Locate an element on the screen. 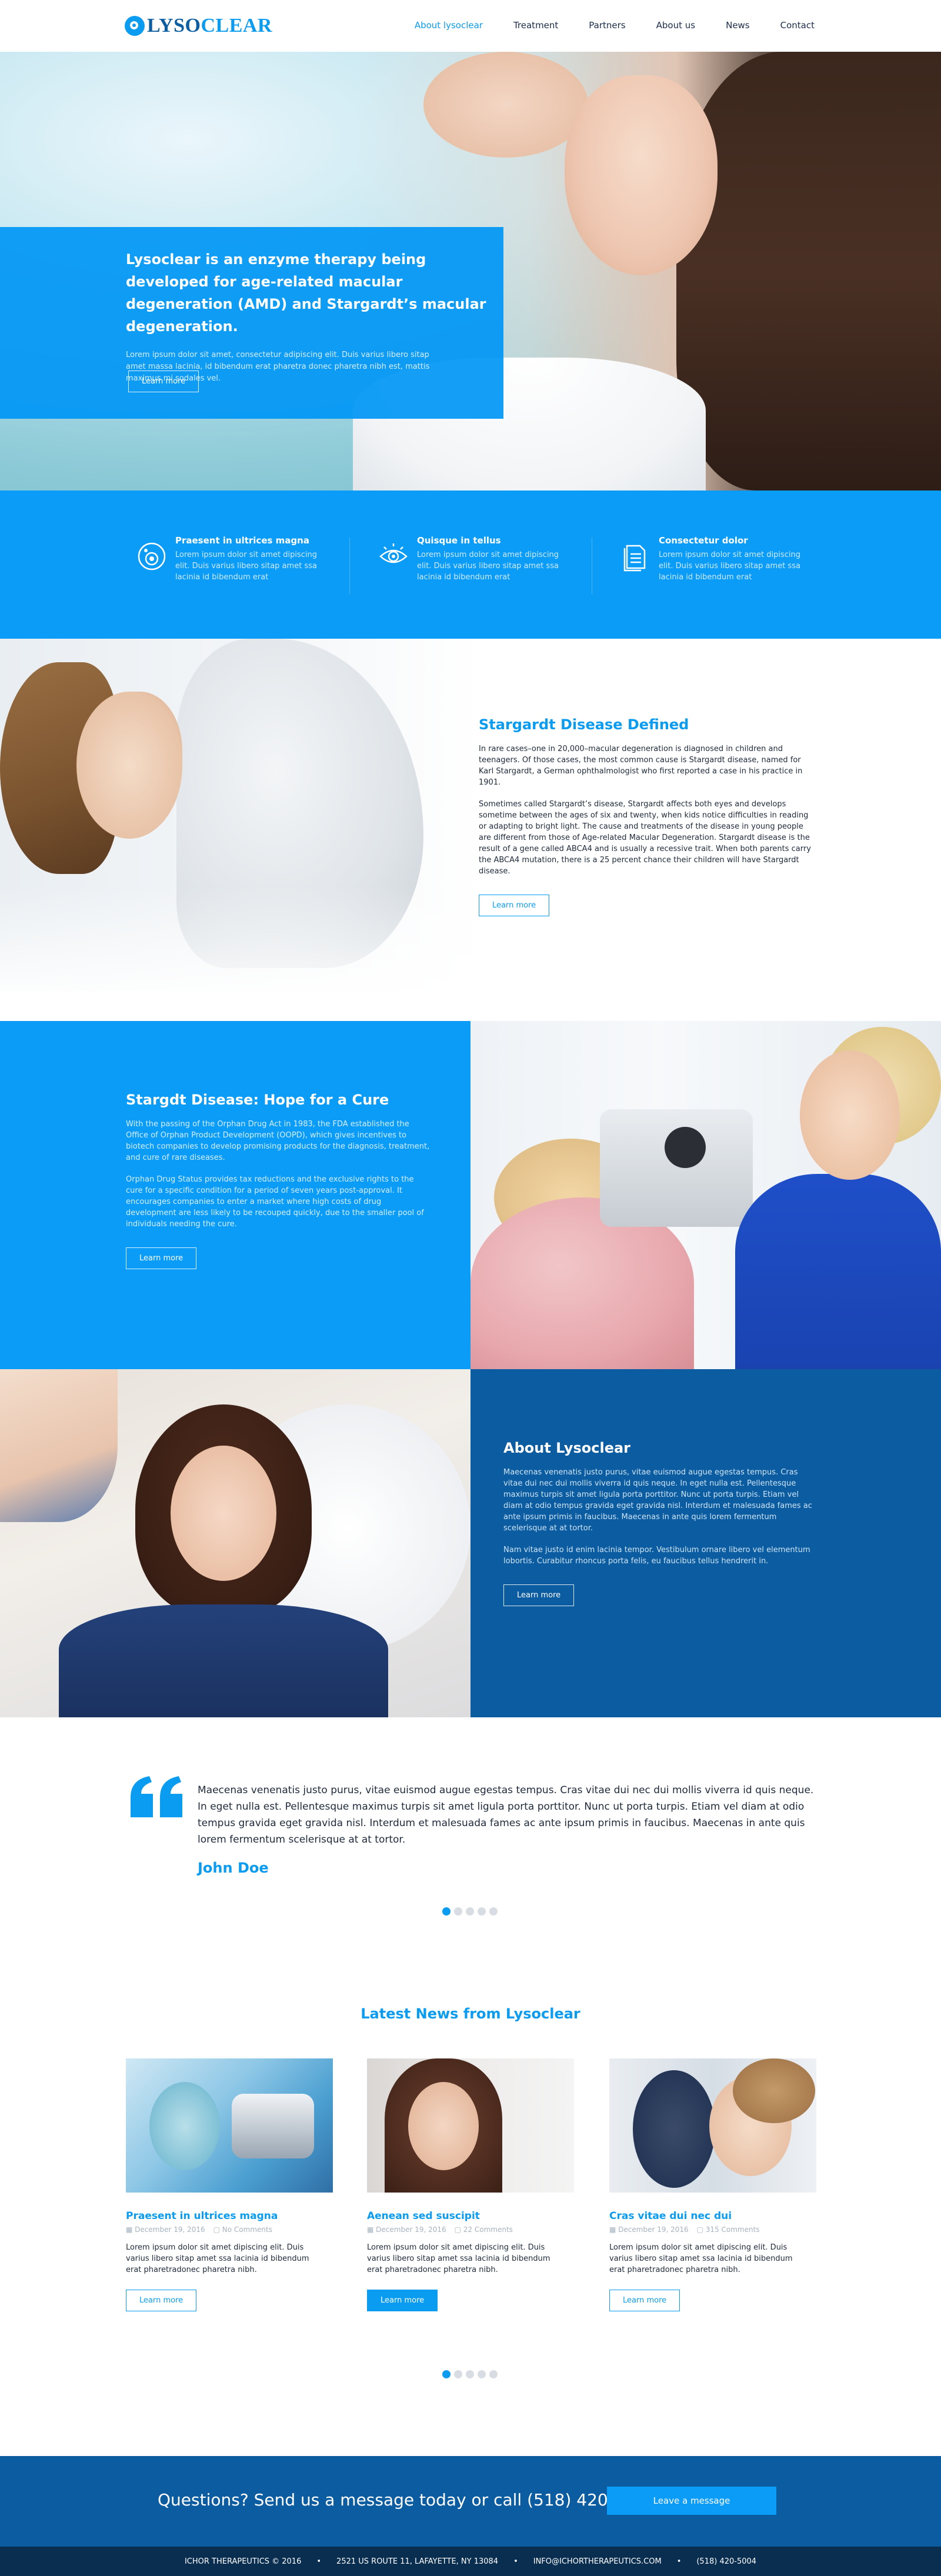 This screenshot has width=941, height=2576. news-card-comments: 315 Comments is located at coordinates (733, 2229).